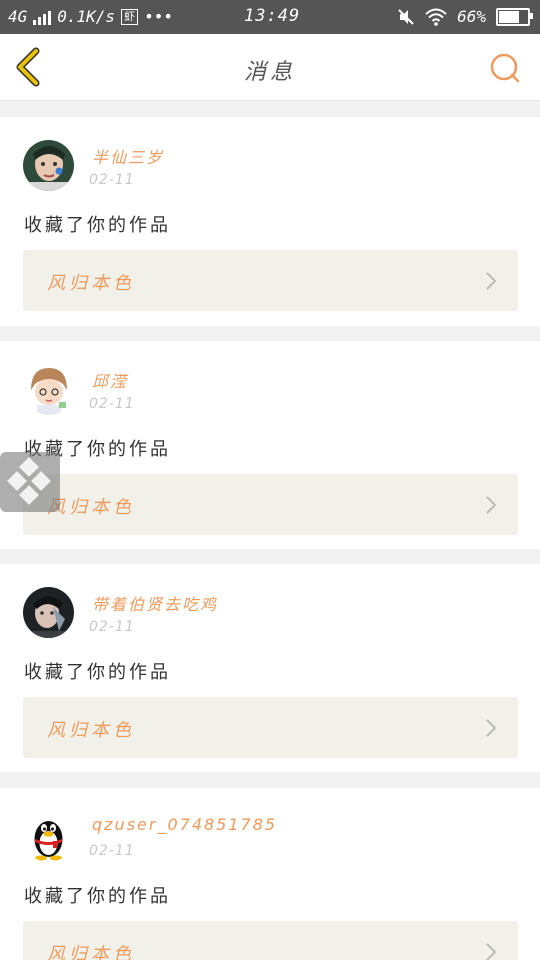 This screenshot has width=540, height=960. I want to click on clock: 13:49, so click(272, 16).